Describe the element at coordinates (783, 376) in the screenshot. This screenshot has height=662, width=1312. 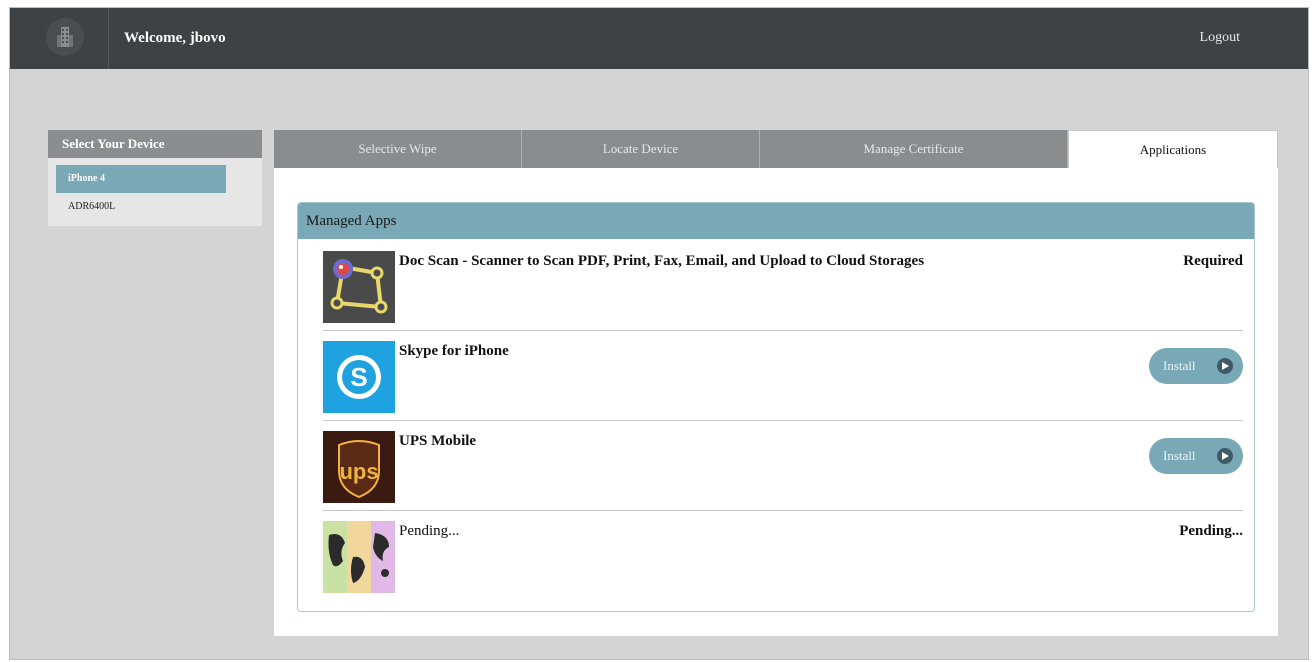
I see `app-row: S Skype for iPhone Install` at that location.